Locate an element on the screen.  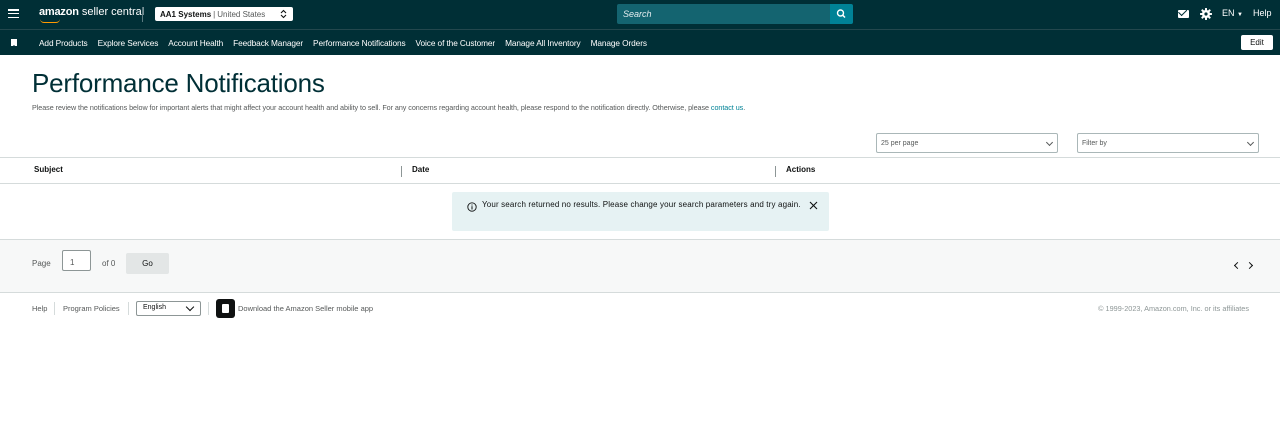
description-end: . is located at coordinates (744, 107).